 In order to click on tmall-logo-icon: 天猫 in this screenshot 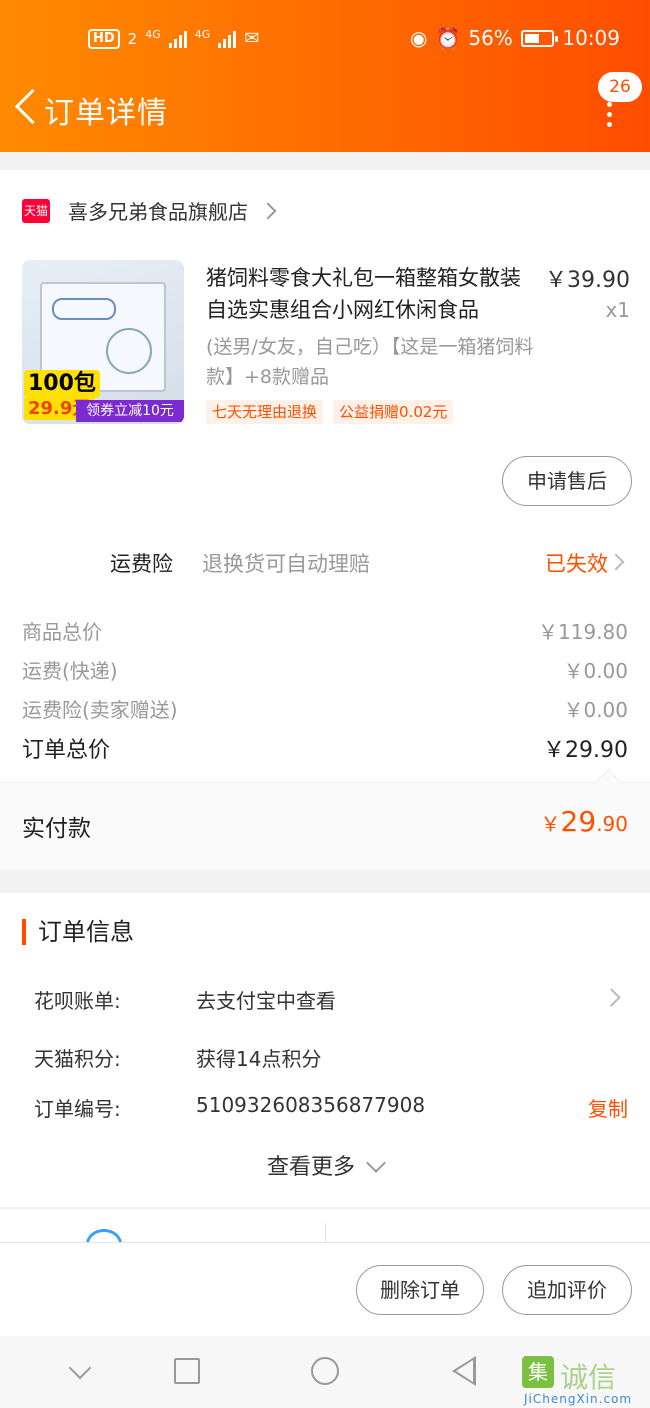, I will do `click(36, 210)`.